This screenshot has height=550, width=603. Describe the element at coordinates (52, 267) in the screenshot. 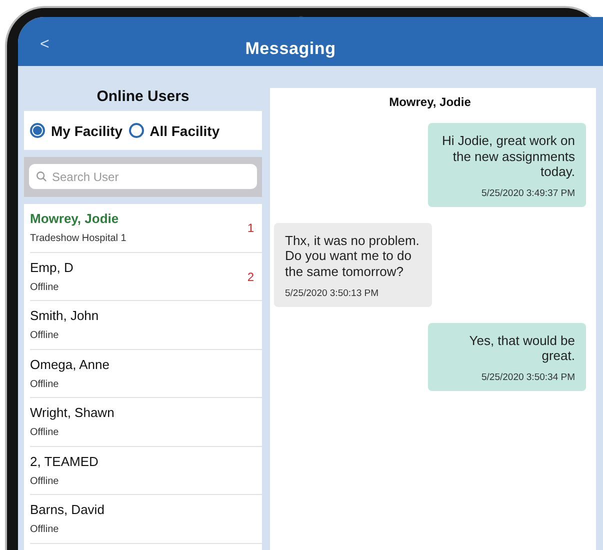

I see `user-name: Emp, D` at that location.